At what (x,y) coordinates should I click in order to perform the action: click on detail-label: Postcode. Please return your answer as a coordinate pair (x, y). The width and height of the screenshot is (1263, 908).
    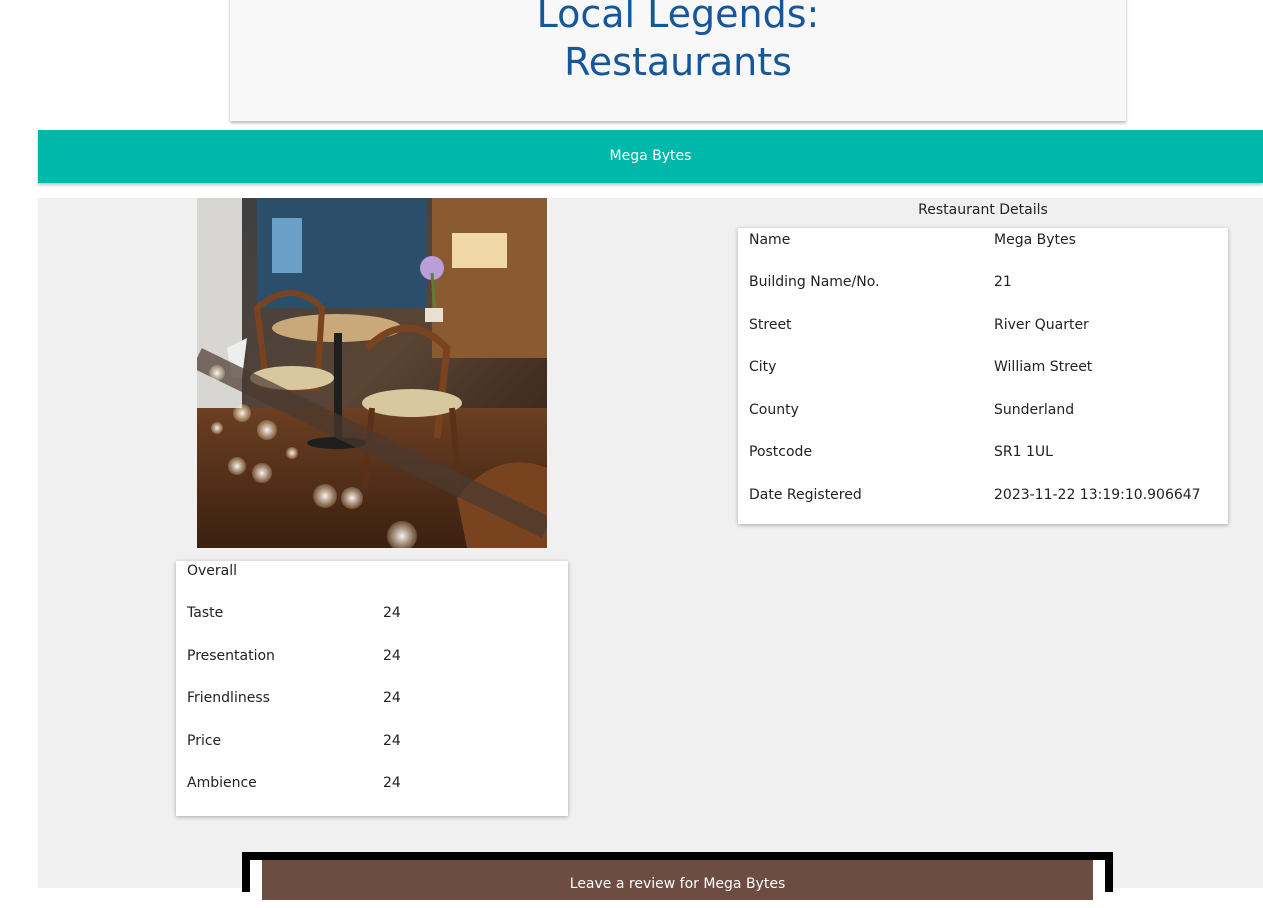
    Looking at the image, I should click on (781, 452).